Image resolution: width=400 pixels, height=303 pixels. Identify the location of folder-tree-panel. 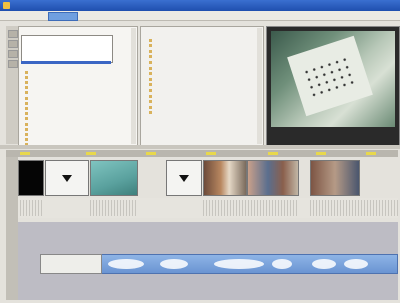
(78, 86).